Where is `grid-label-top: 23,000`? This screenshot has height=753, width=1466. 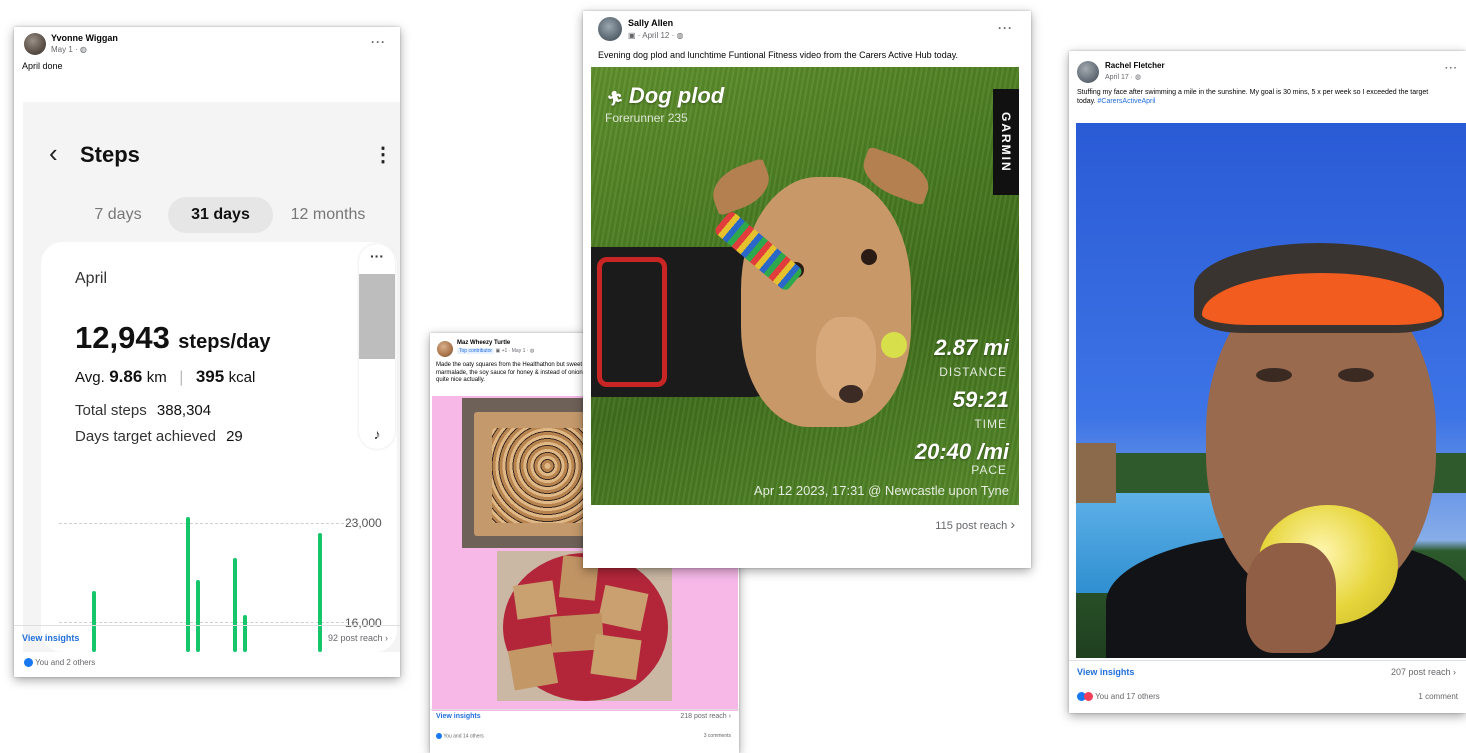 grid-label-top: 23,000 is located at coordinates (363, 523).